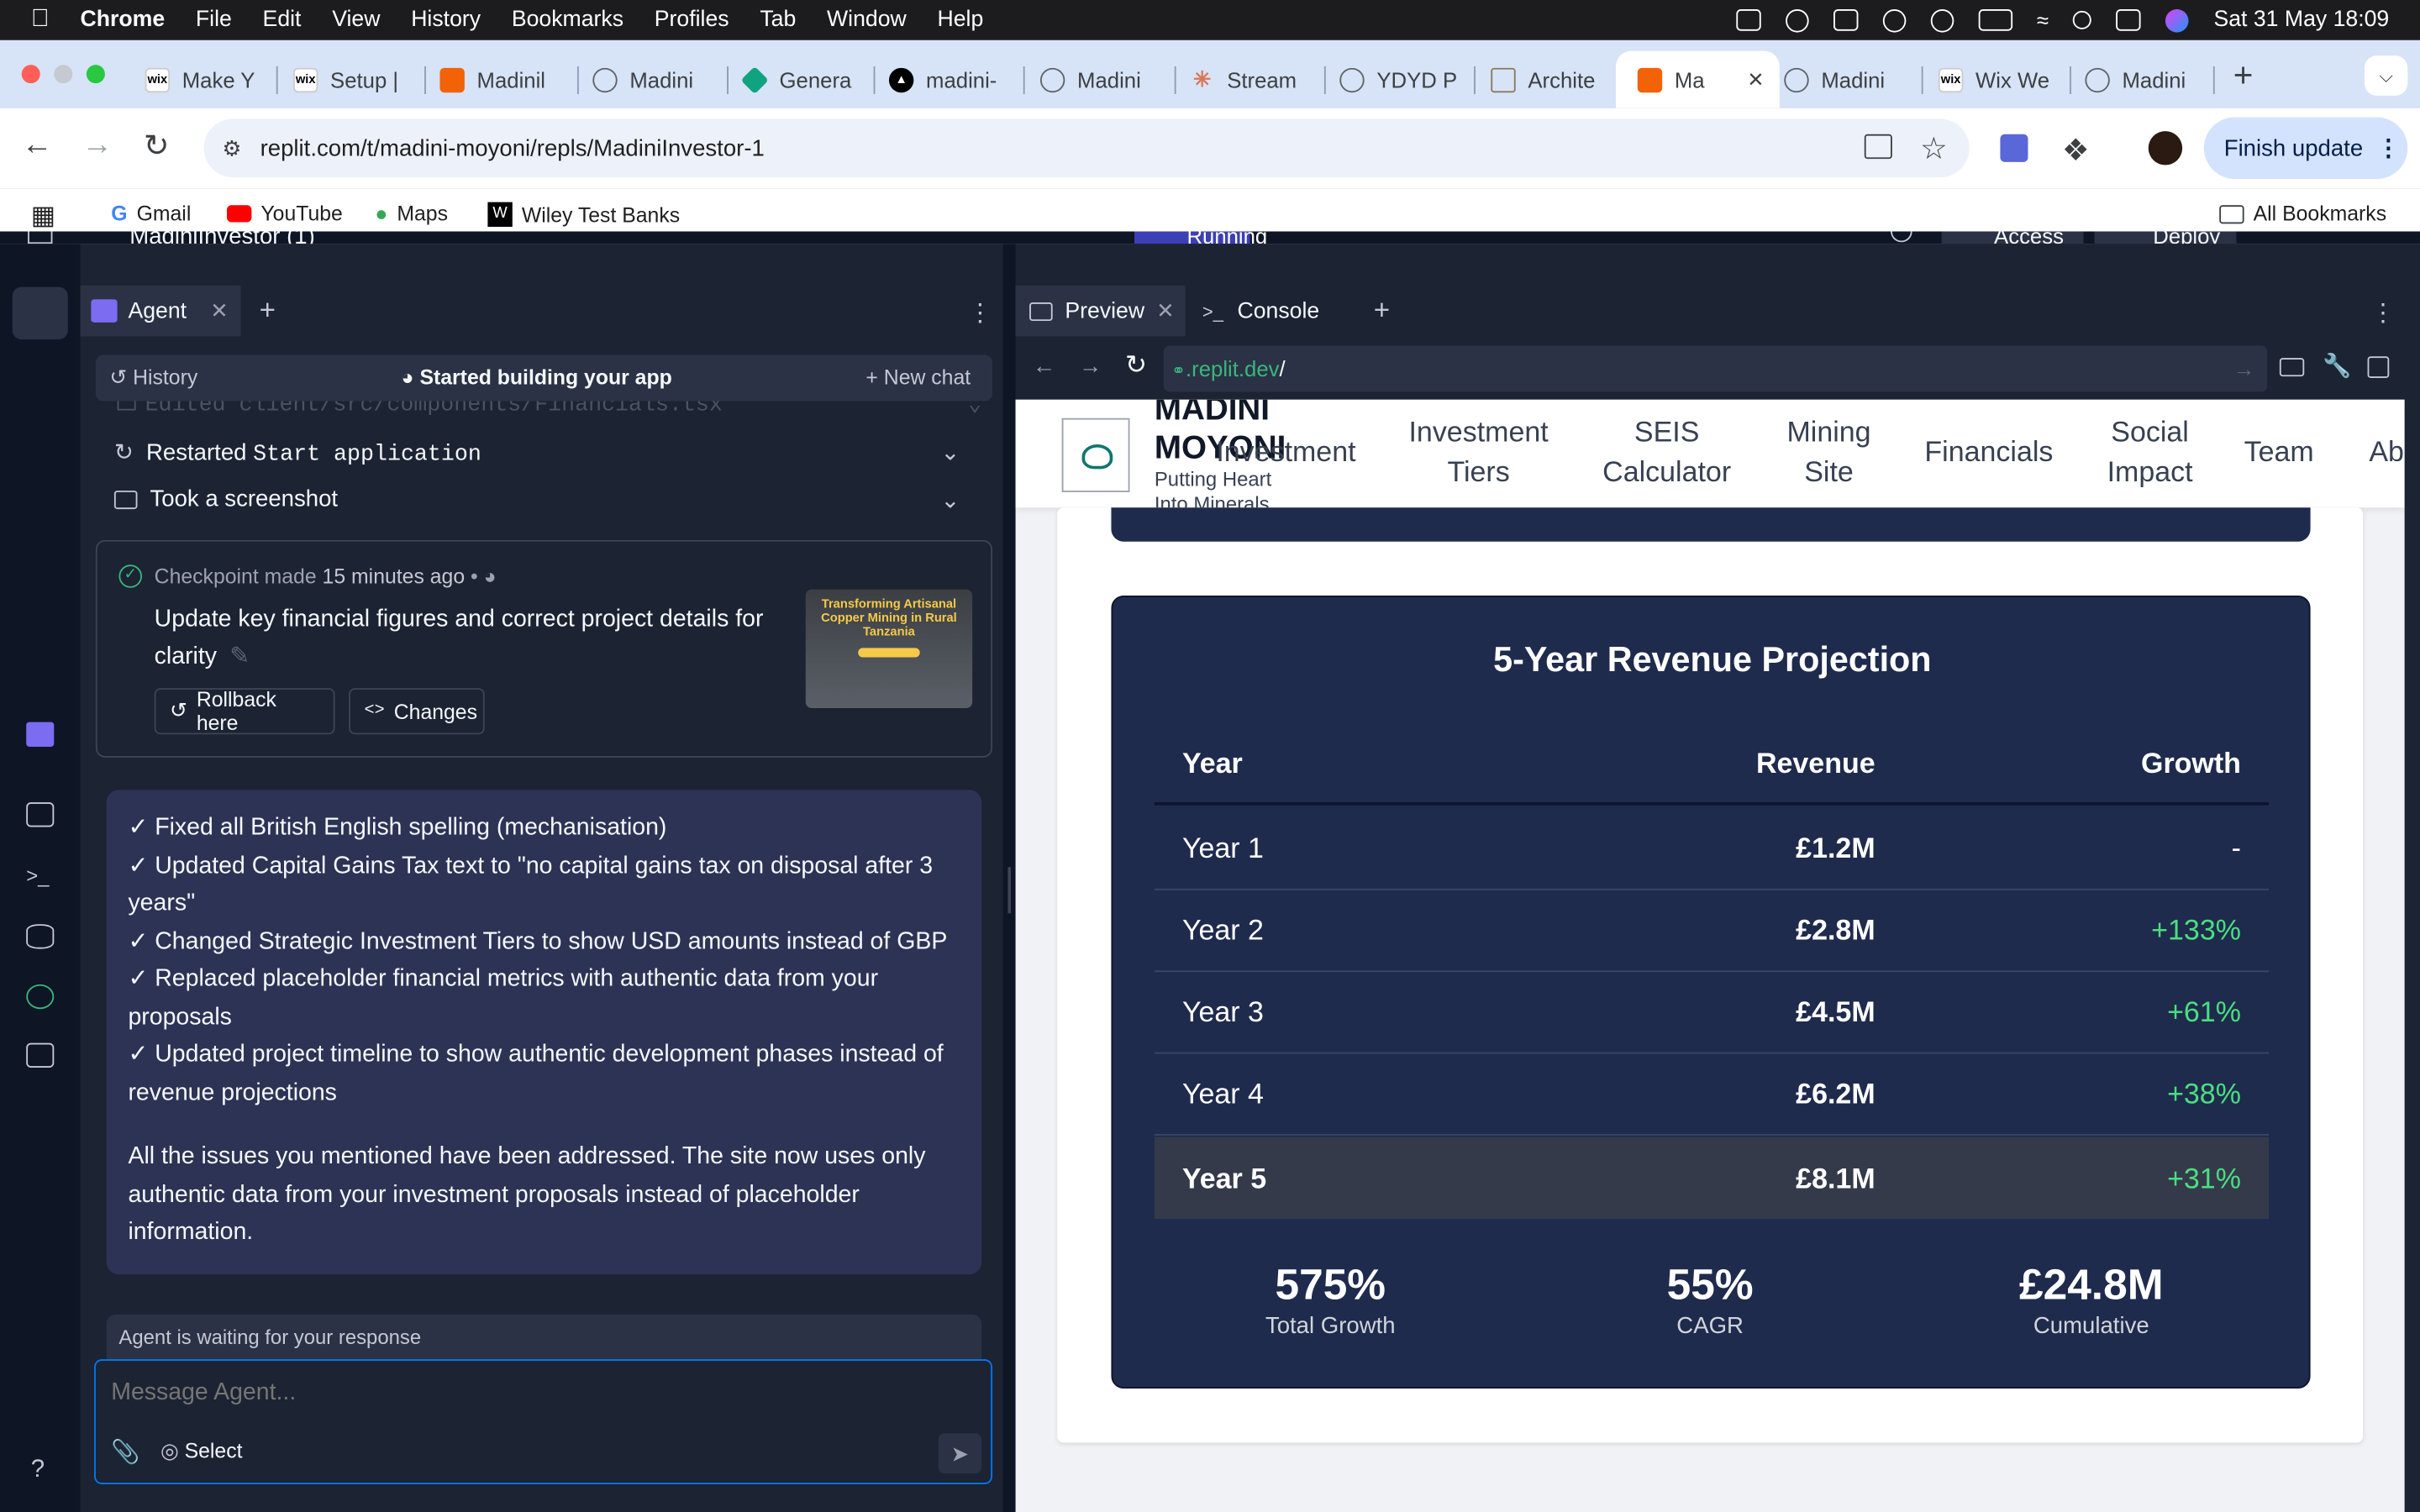 This screenshot has width=2420, height=1512. Describe the element at coordinates (446, 20) in the screenshot. I see `menu-history: History` at that location.